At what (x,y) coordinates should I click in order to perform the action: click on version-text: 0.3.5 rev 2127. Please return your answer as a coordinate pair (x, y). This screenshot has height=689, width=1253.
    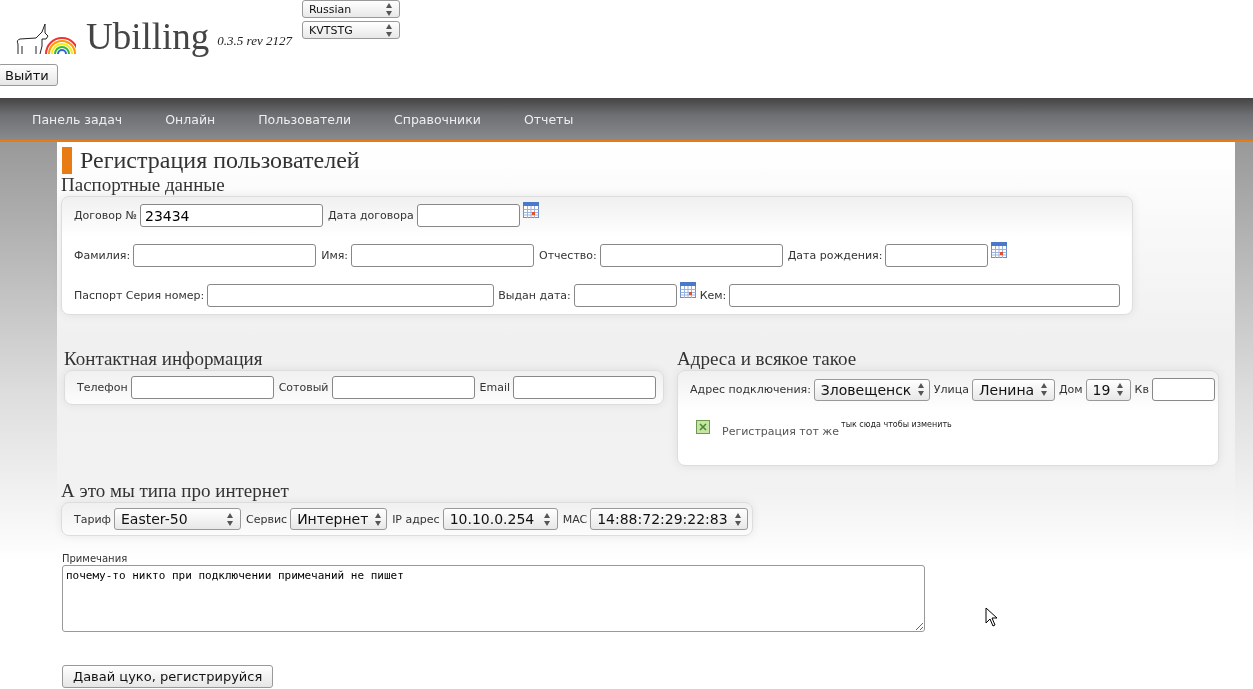
    Looking at the image, I should click on (254, 41).